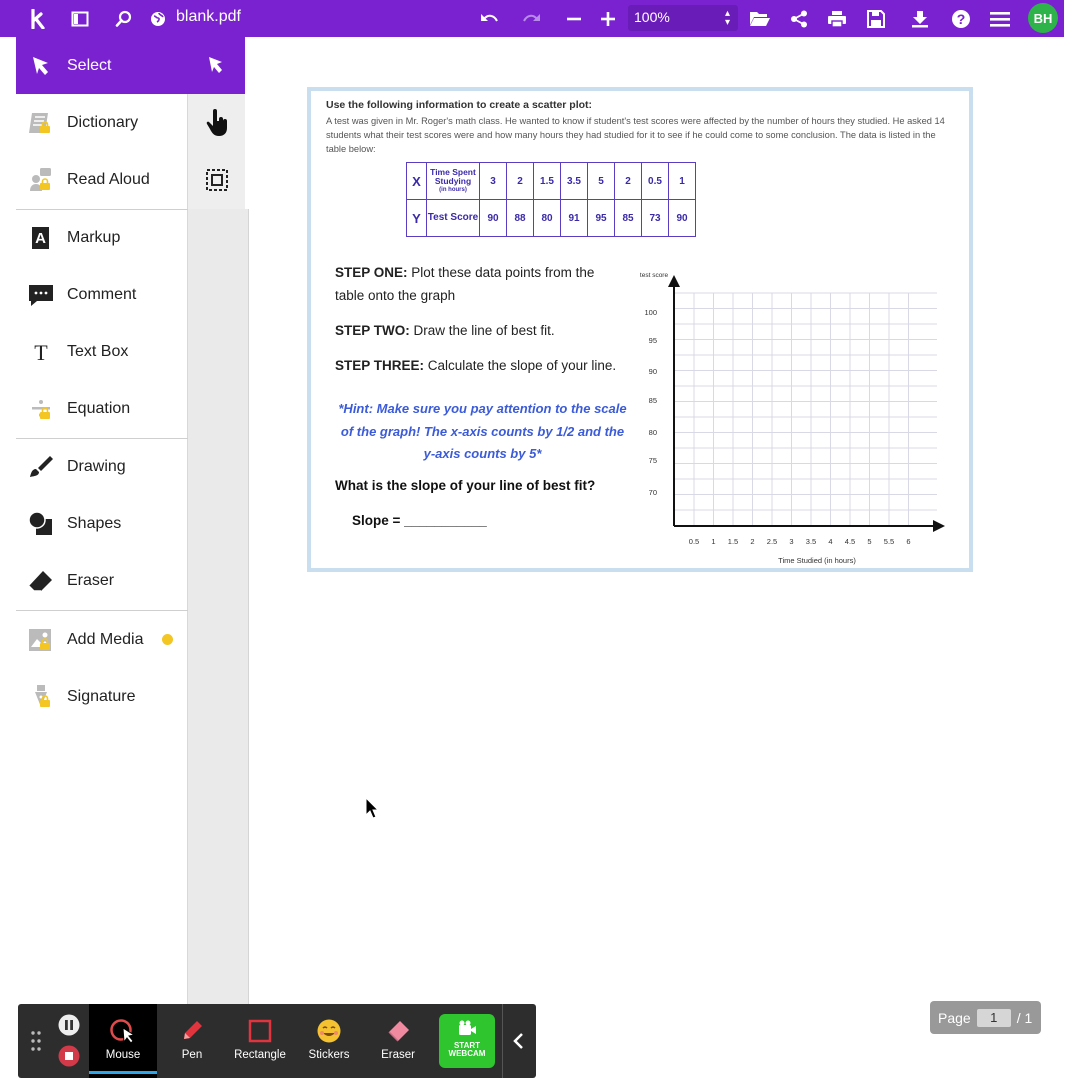  What do you see at coordinates (208, 16) in the screenshot?
I see `file-name: blank.pdf` at bounding box center [208, 16].